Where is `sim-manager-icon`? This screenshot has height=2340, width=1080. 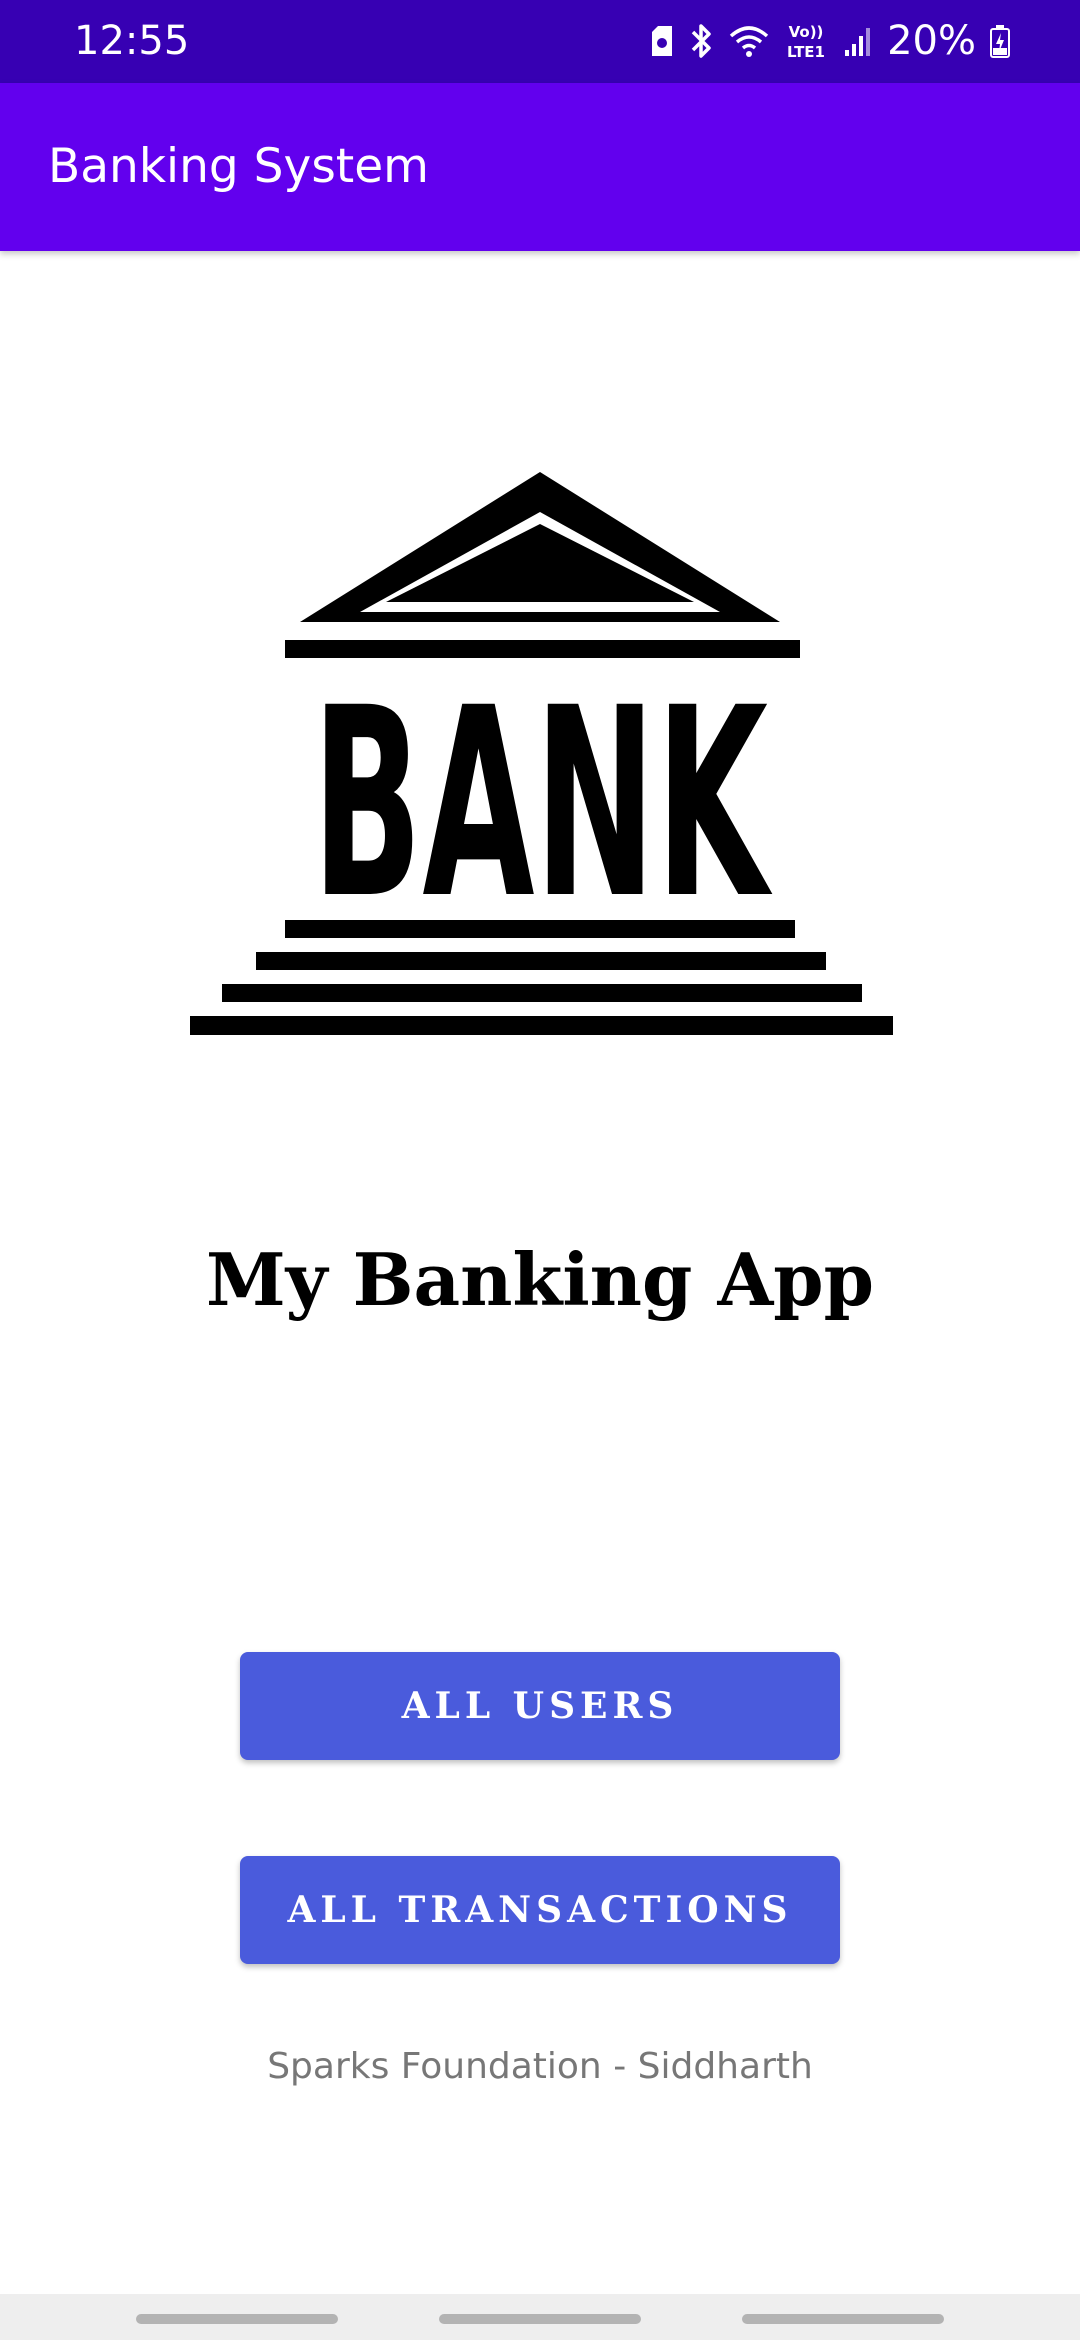
sim-manager-icon is located at coordinates (662, 41).